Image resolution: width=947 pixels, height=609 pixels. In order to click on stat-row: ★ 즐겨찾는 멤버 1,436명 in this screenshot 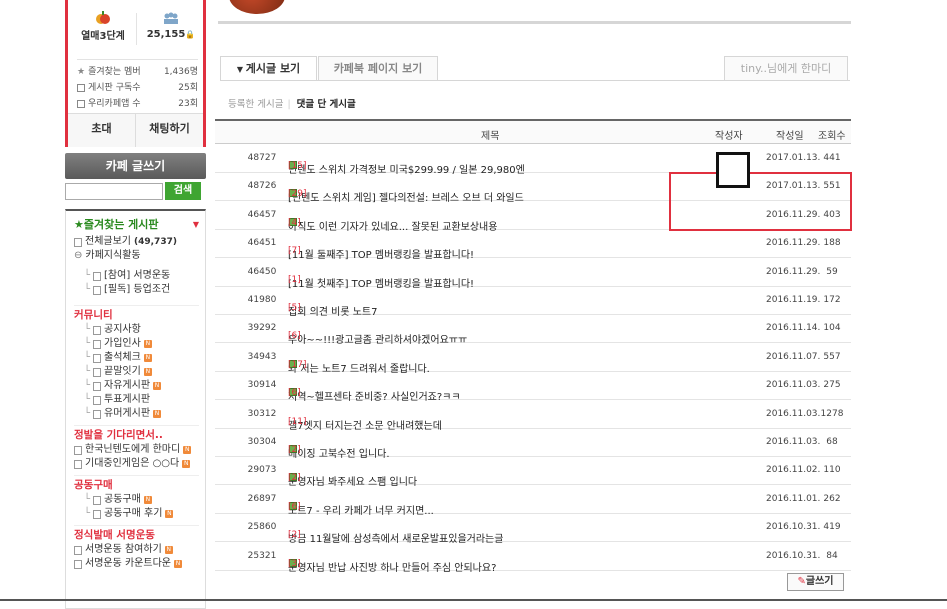, I will do `click(137, 72)`.